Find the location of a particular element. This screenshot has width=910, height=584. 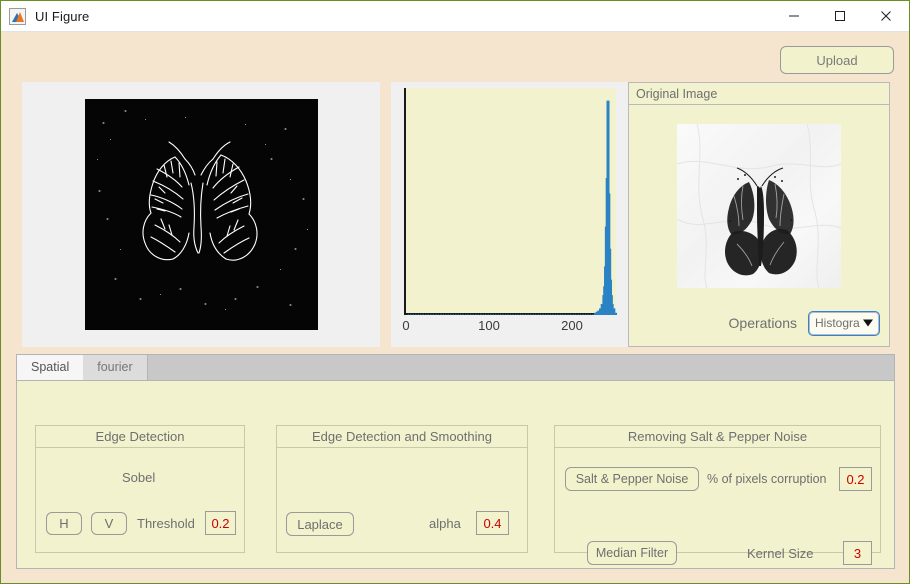

threshold-label: Threshold is located at coordinates (166, 523).